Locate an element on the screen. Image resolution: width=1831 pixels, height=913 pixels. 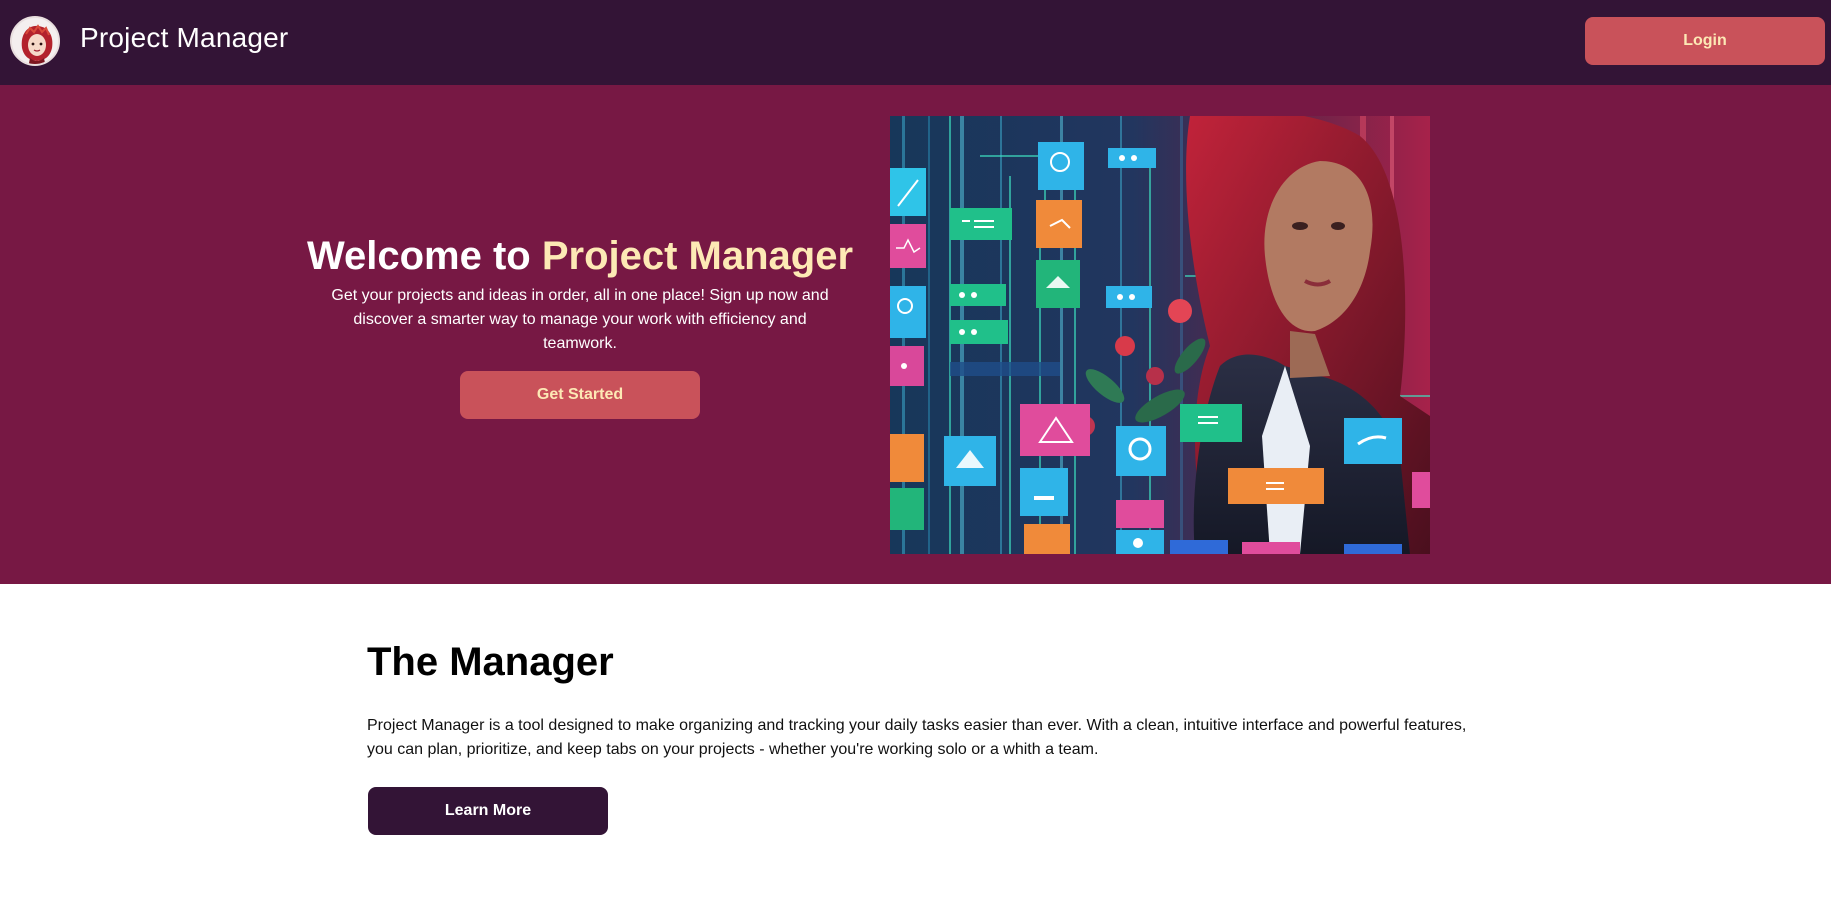
hero-title: Welcome to Project Manager is located at coordinates (580, 256).